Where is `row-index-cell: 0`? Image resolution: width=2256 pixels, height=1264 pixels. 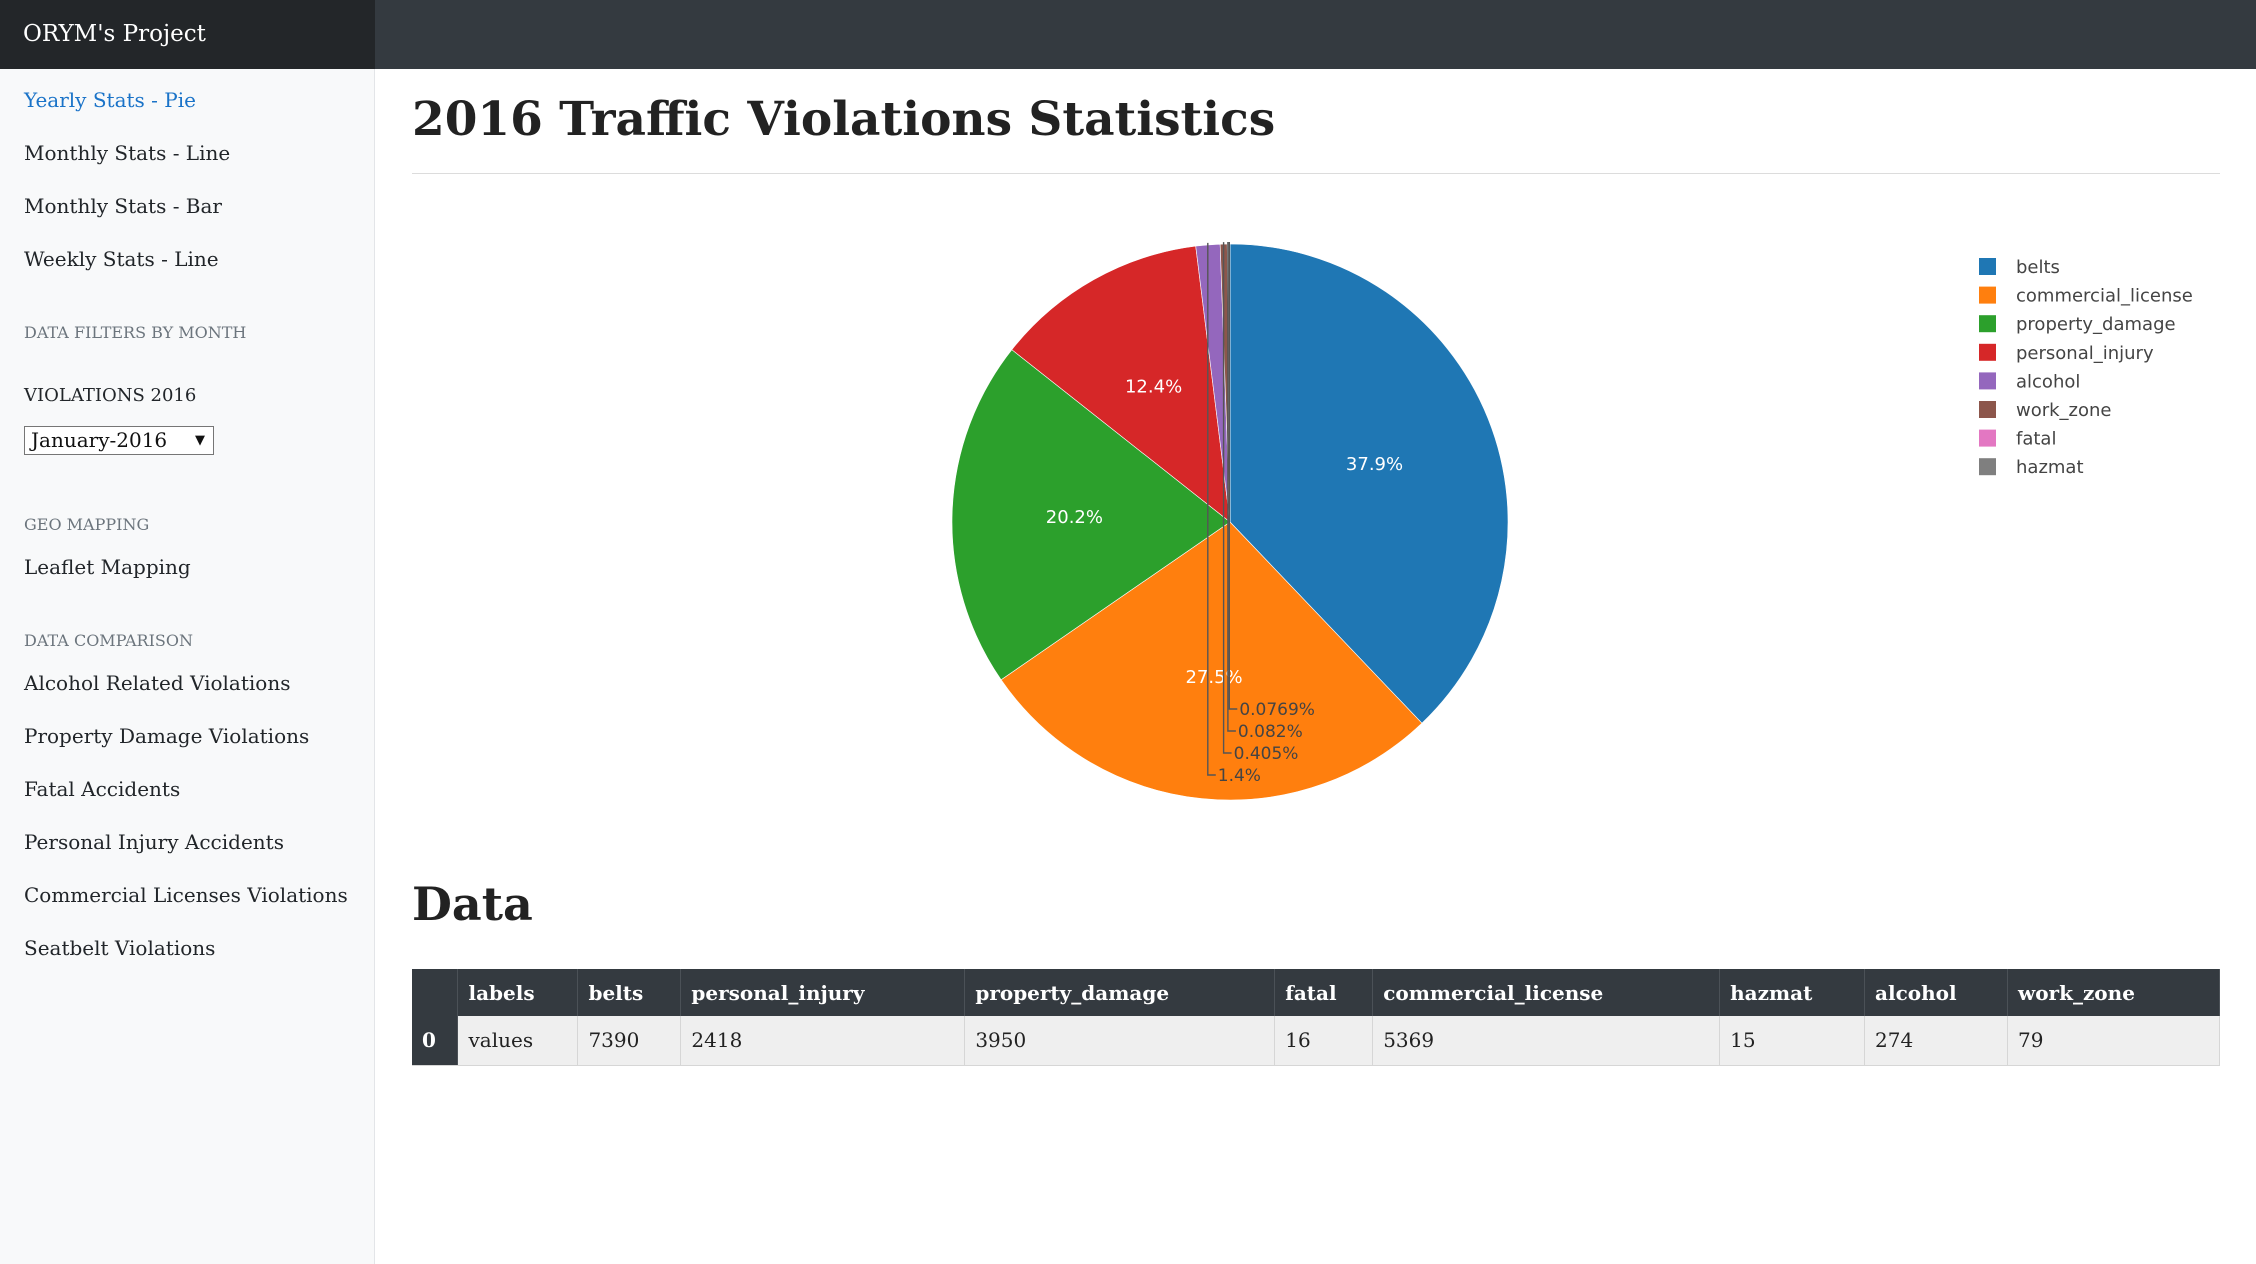
row-index-cell: 0 is located at coordinates (435, 1041).